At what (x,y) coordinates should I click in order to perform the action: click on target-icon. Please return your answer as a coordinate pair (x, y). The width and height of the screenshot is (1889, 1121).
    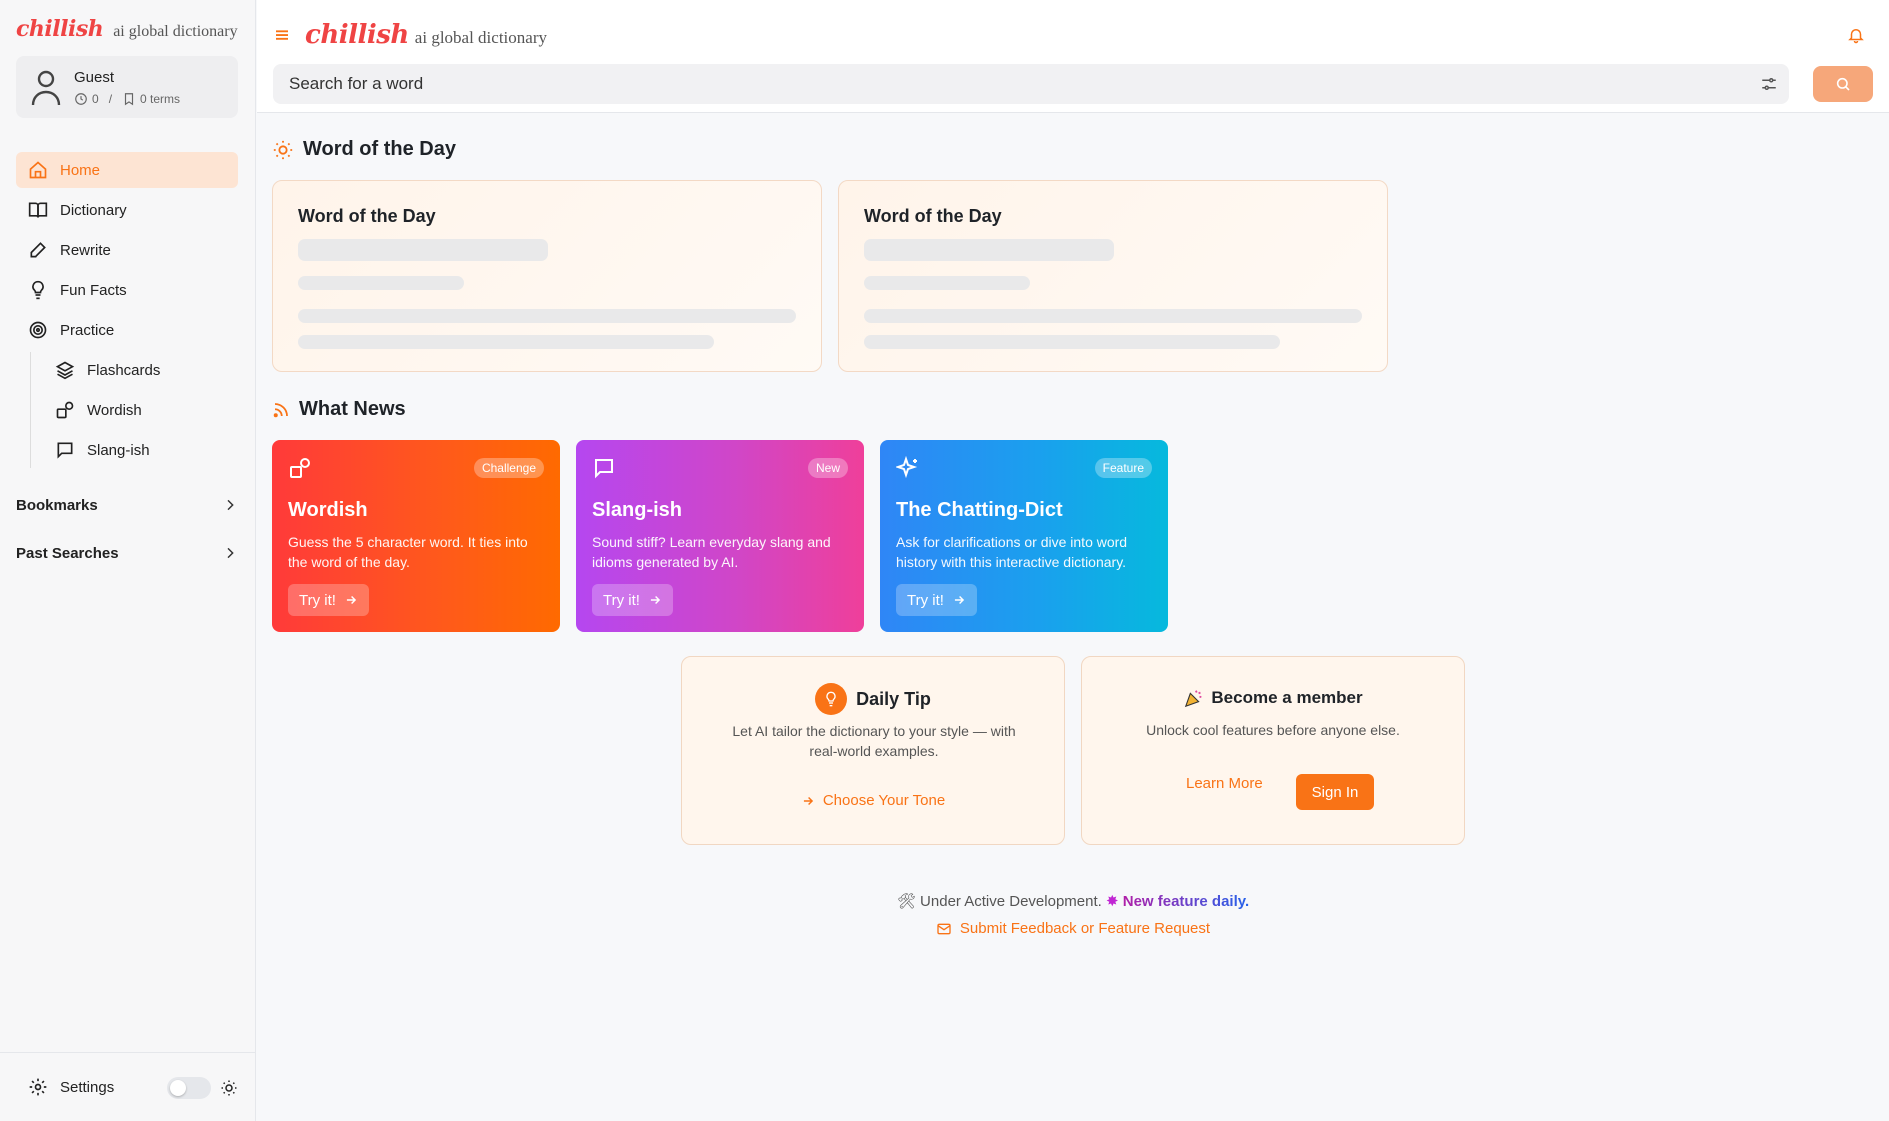
    Looking at the image, I should click on (38, 330).